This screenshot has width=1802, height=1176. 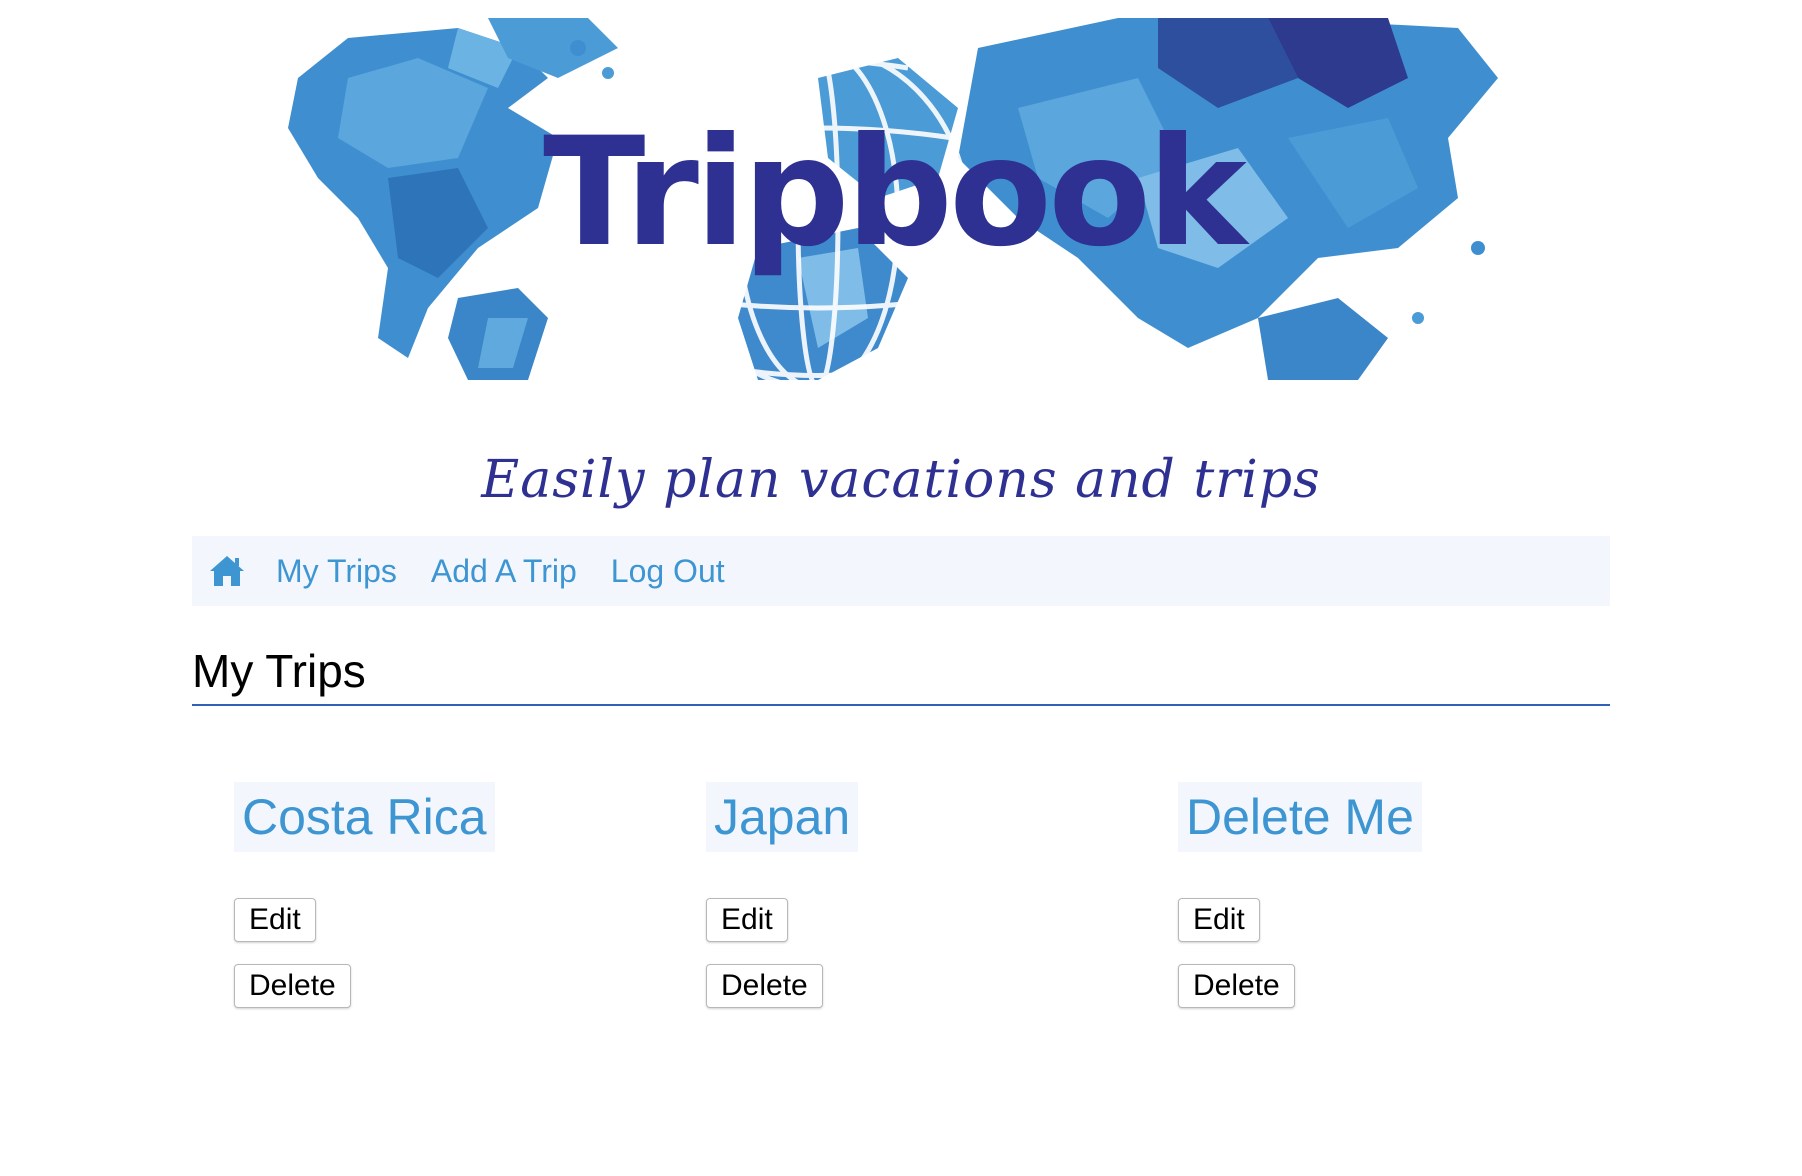 I want to click on nav-link-log-out: Log Out, so click(x=668, y=571).